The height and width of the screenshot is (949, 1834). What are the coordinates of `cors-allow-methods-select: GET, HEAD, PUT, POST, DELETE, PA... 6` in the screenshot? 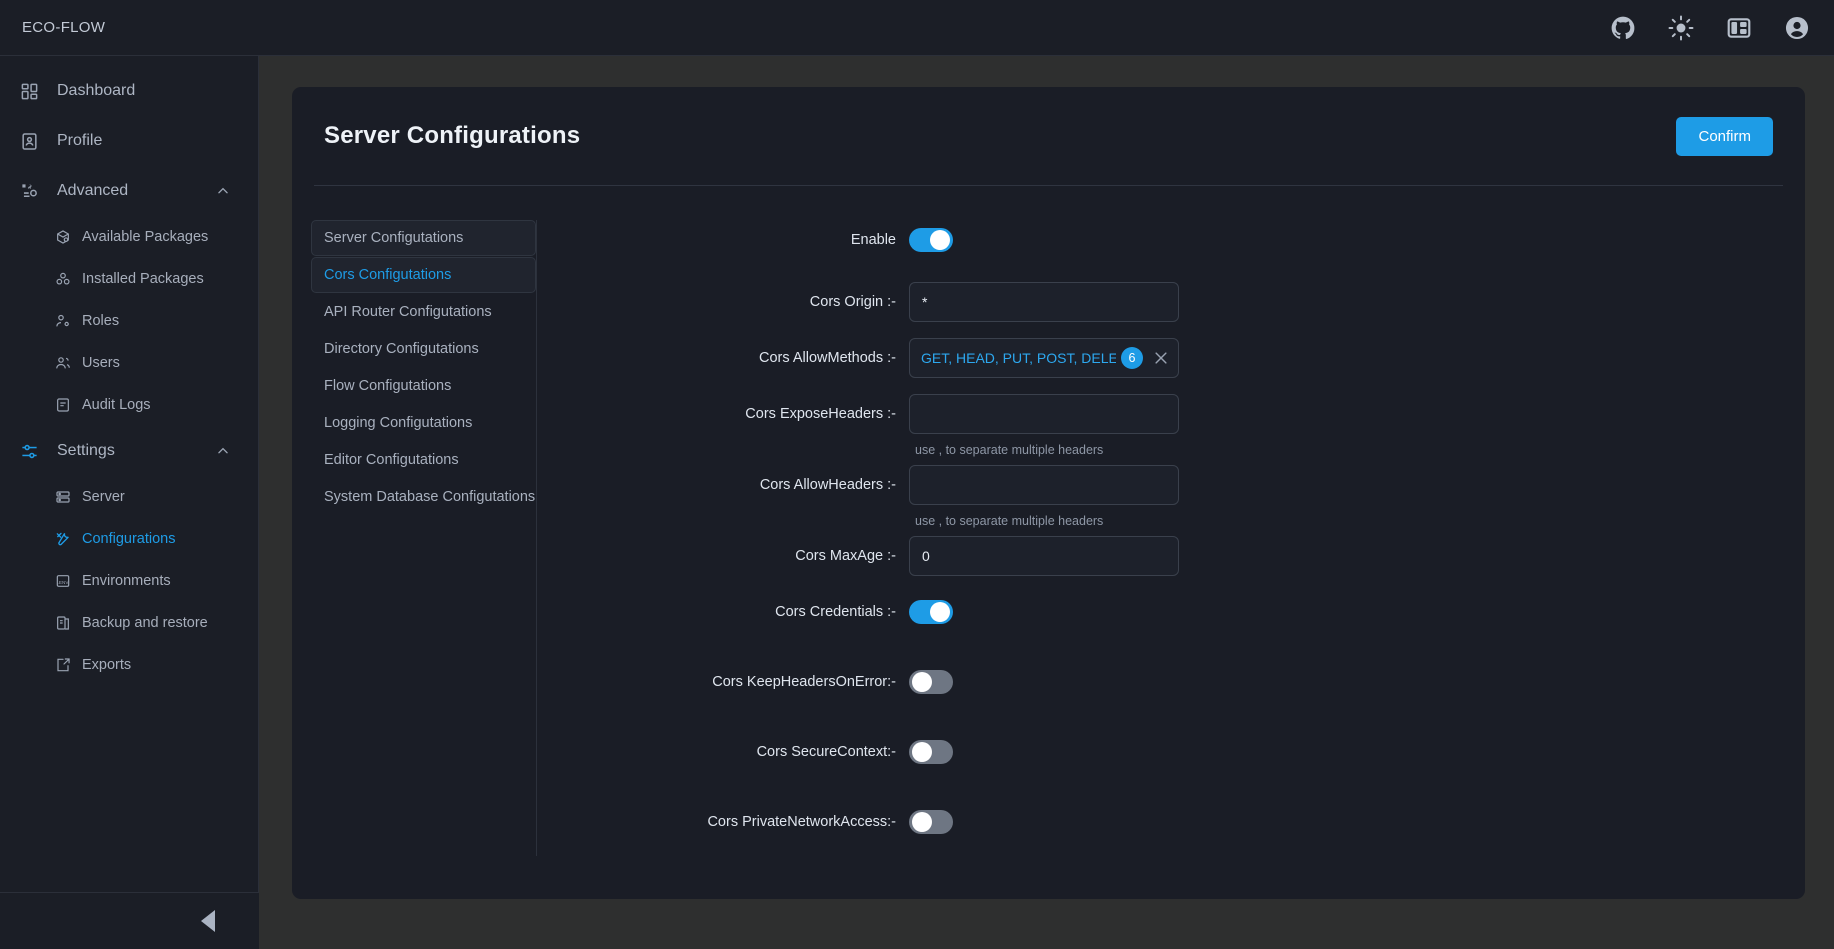 It's located at (1044, 358).